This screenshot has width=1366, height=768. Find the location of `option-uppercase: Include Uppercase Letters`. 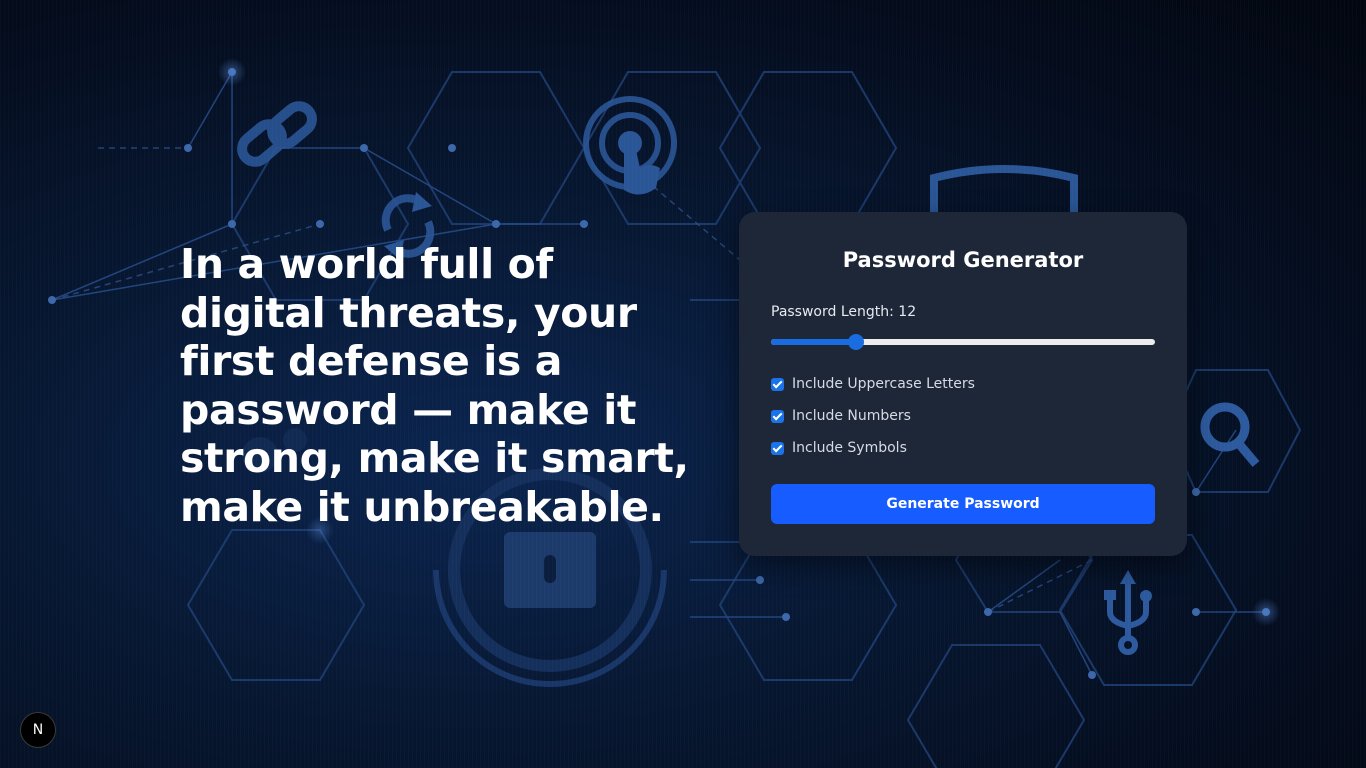

option-uppercase: Include Uppercase Letters is located at coordinates (873, 384).